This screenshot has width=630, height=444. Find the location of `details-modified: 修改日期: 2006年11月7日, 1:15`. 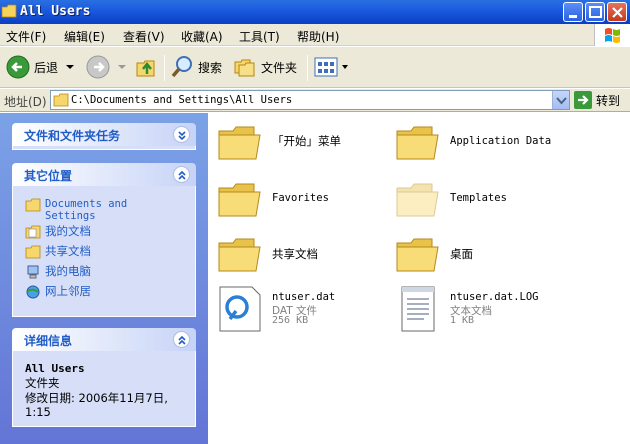

details-modified: 修改日期: 2006年11月7日, 1:15 is located at coordinates (96, 405).